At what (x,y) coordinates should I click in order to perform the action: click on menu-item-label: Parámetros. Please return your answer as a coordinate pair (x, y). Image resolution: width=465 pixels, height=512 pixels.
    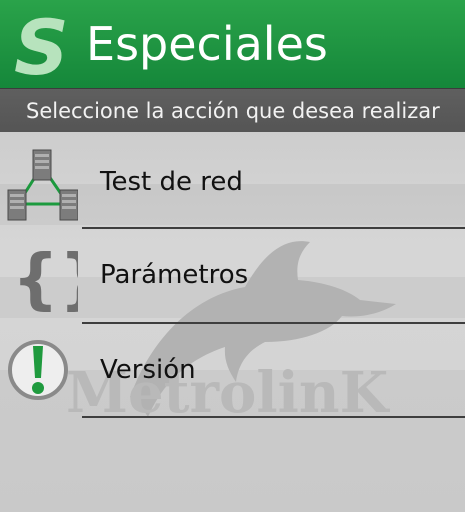
    Looking at the image, I should click on (174, 275).